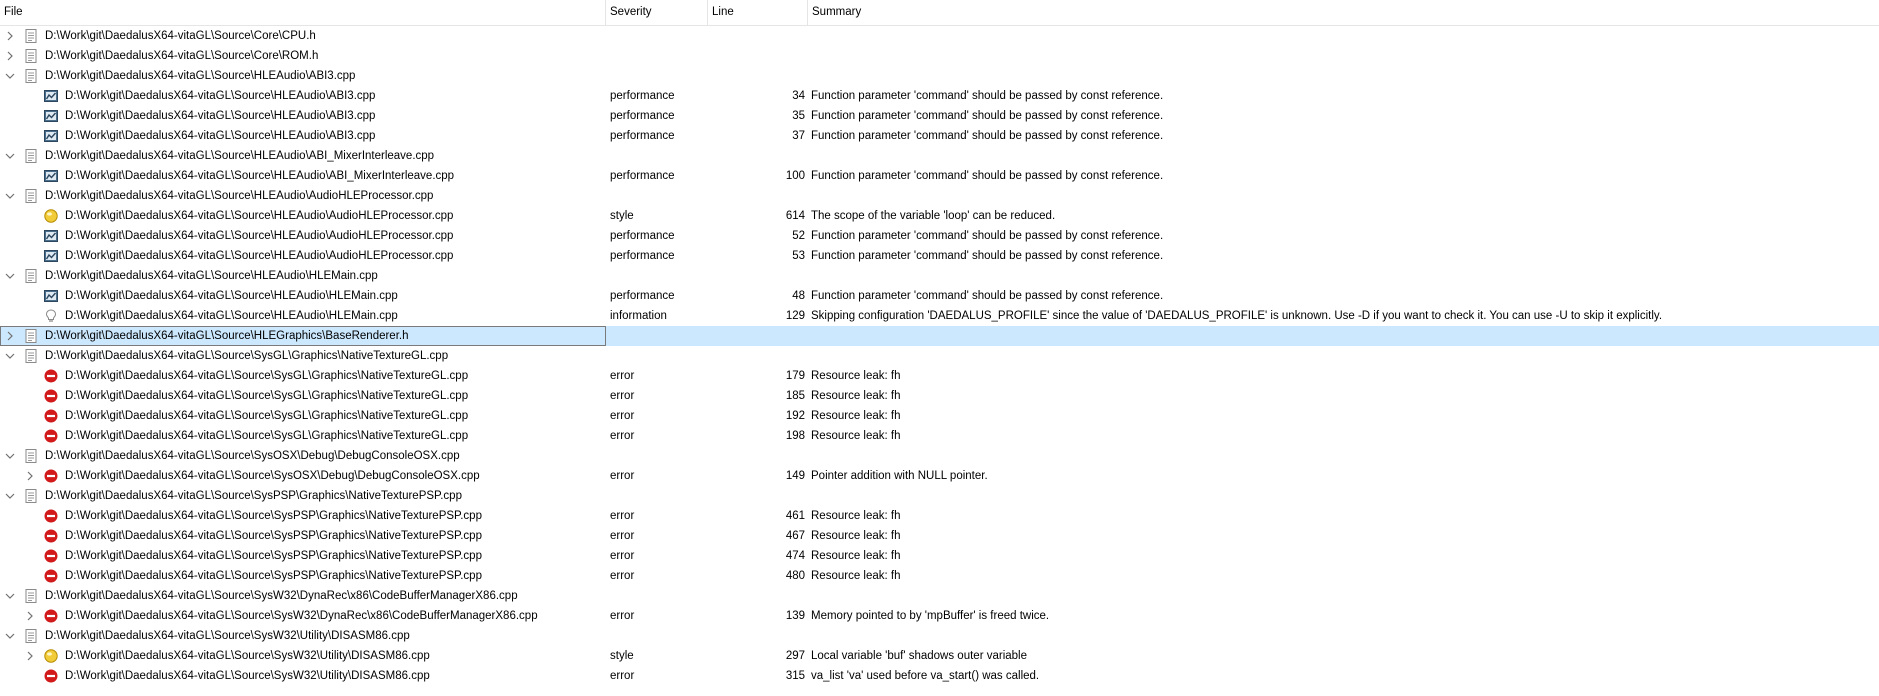 The image size is (1879, 696). What do you see at coordinates (795, 616) in the screenshot?
I see `line-number: 139` at bounding box center [795, 616].